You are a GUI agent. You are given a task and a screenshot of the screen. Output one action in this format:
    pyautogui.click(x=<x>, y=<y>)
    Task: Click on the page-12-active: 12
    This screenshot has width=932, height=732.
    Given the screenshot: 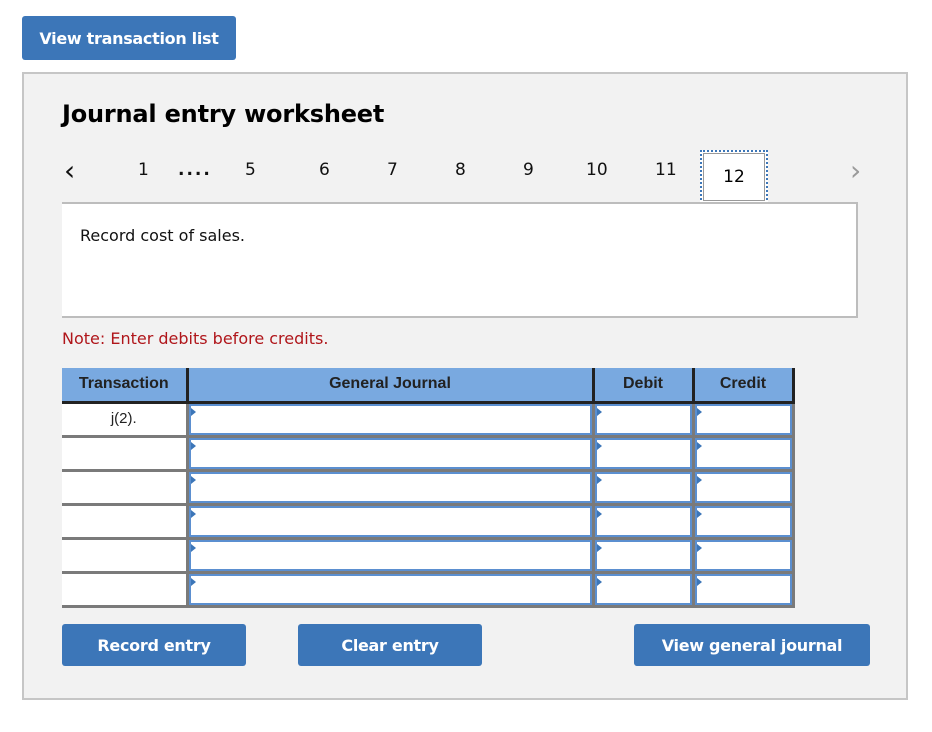 What is the action you would take?
    pyautogui.click(x=734, y=177)
    